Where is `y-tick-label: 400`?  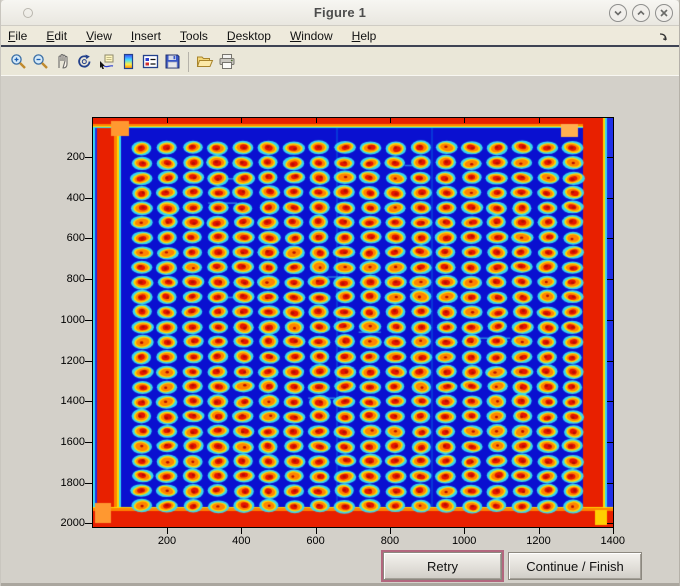 y-tick-label: 400 is located at coordinates (75, 197).